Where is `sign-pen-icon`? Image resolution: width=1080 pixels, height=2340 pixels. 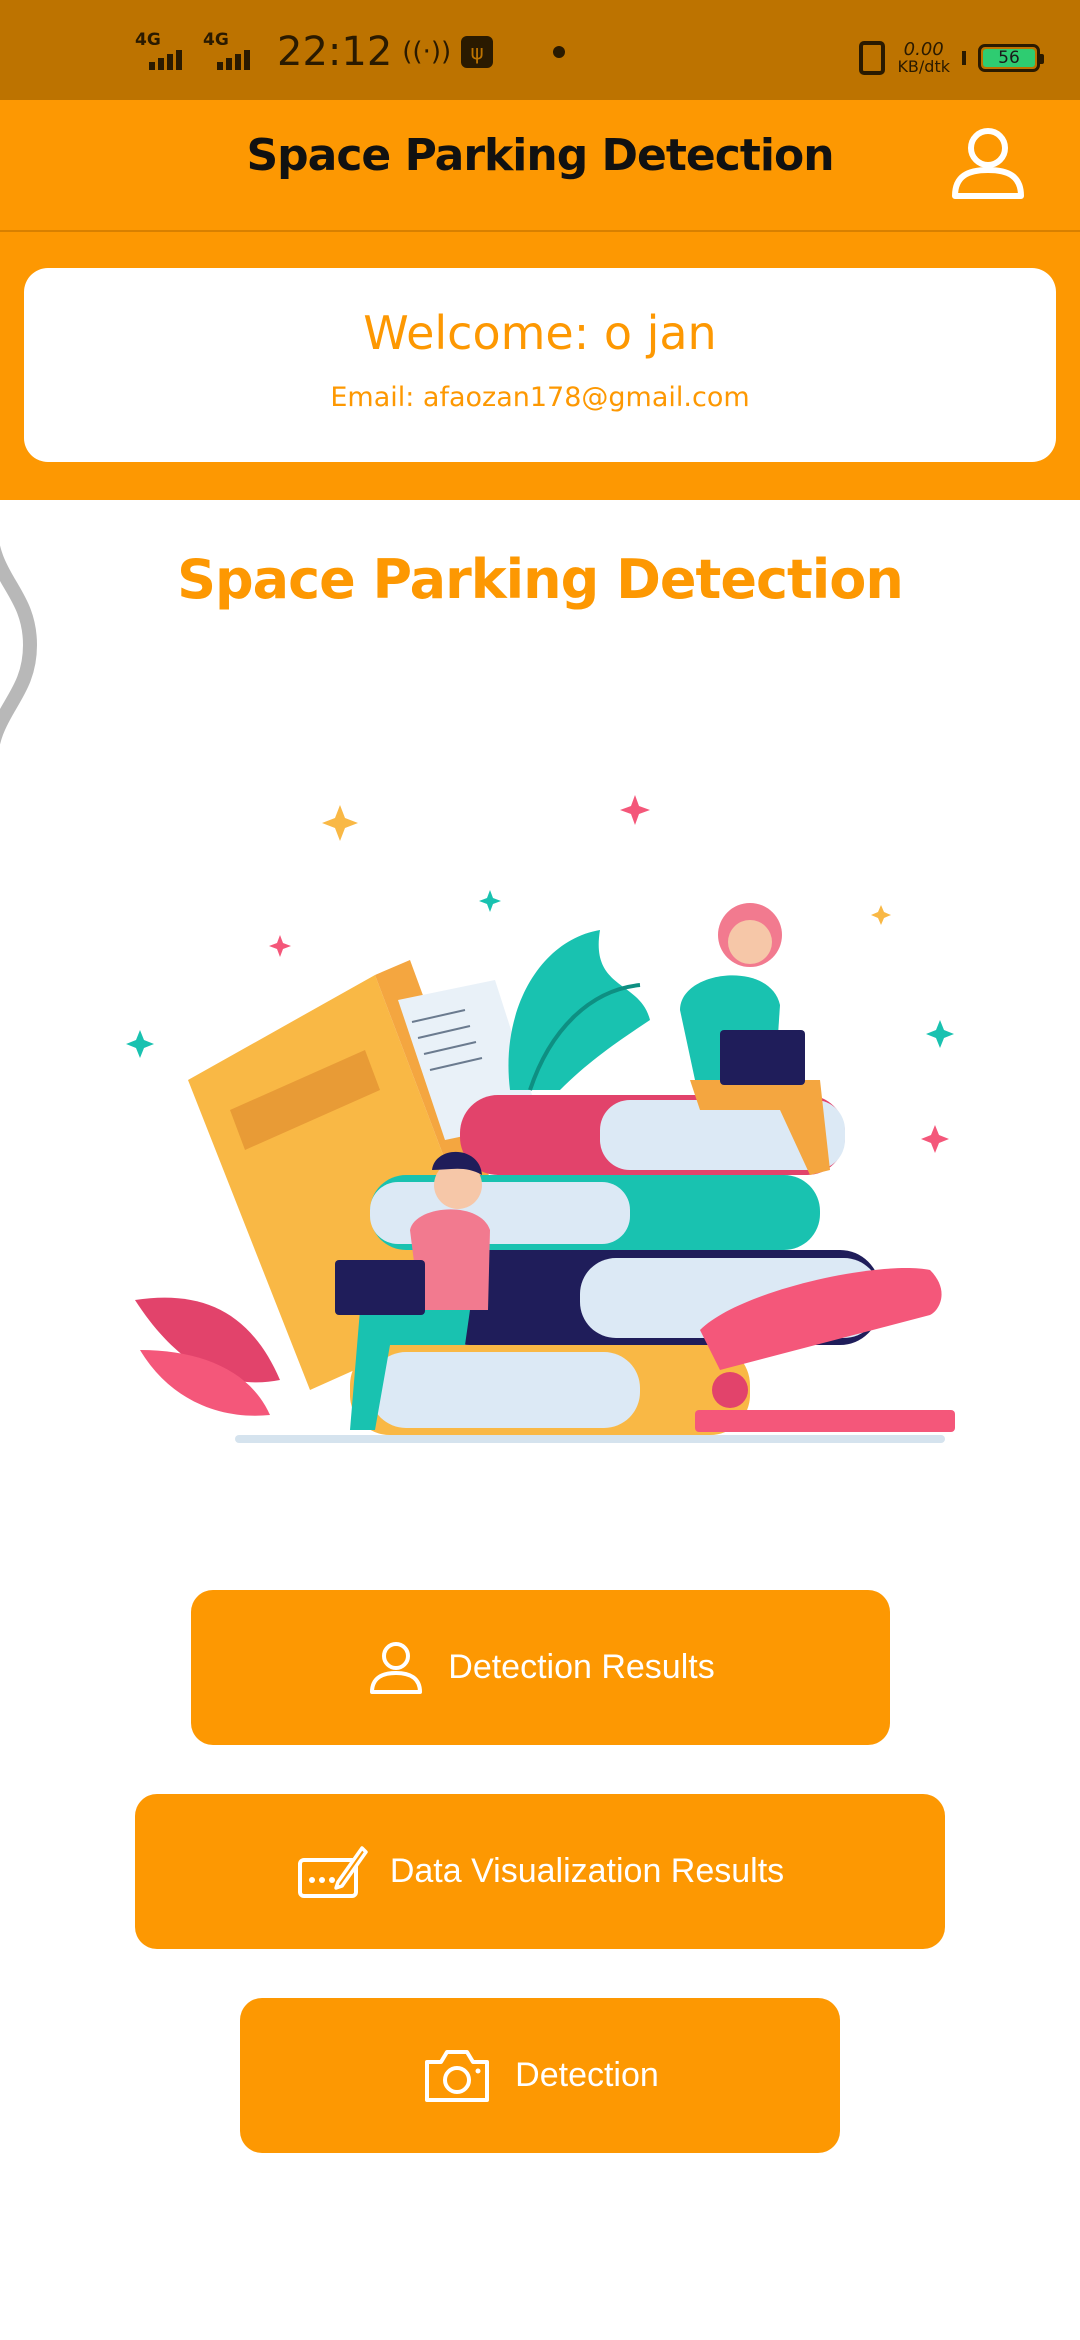 sign-pen-icon is located at coordinates (332, 1871).